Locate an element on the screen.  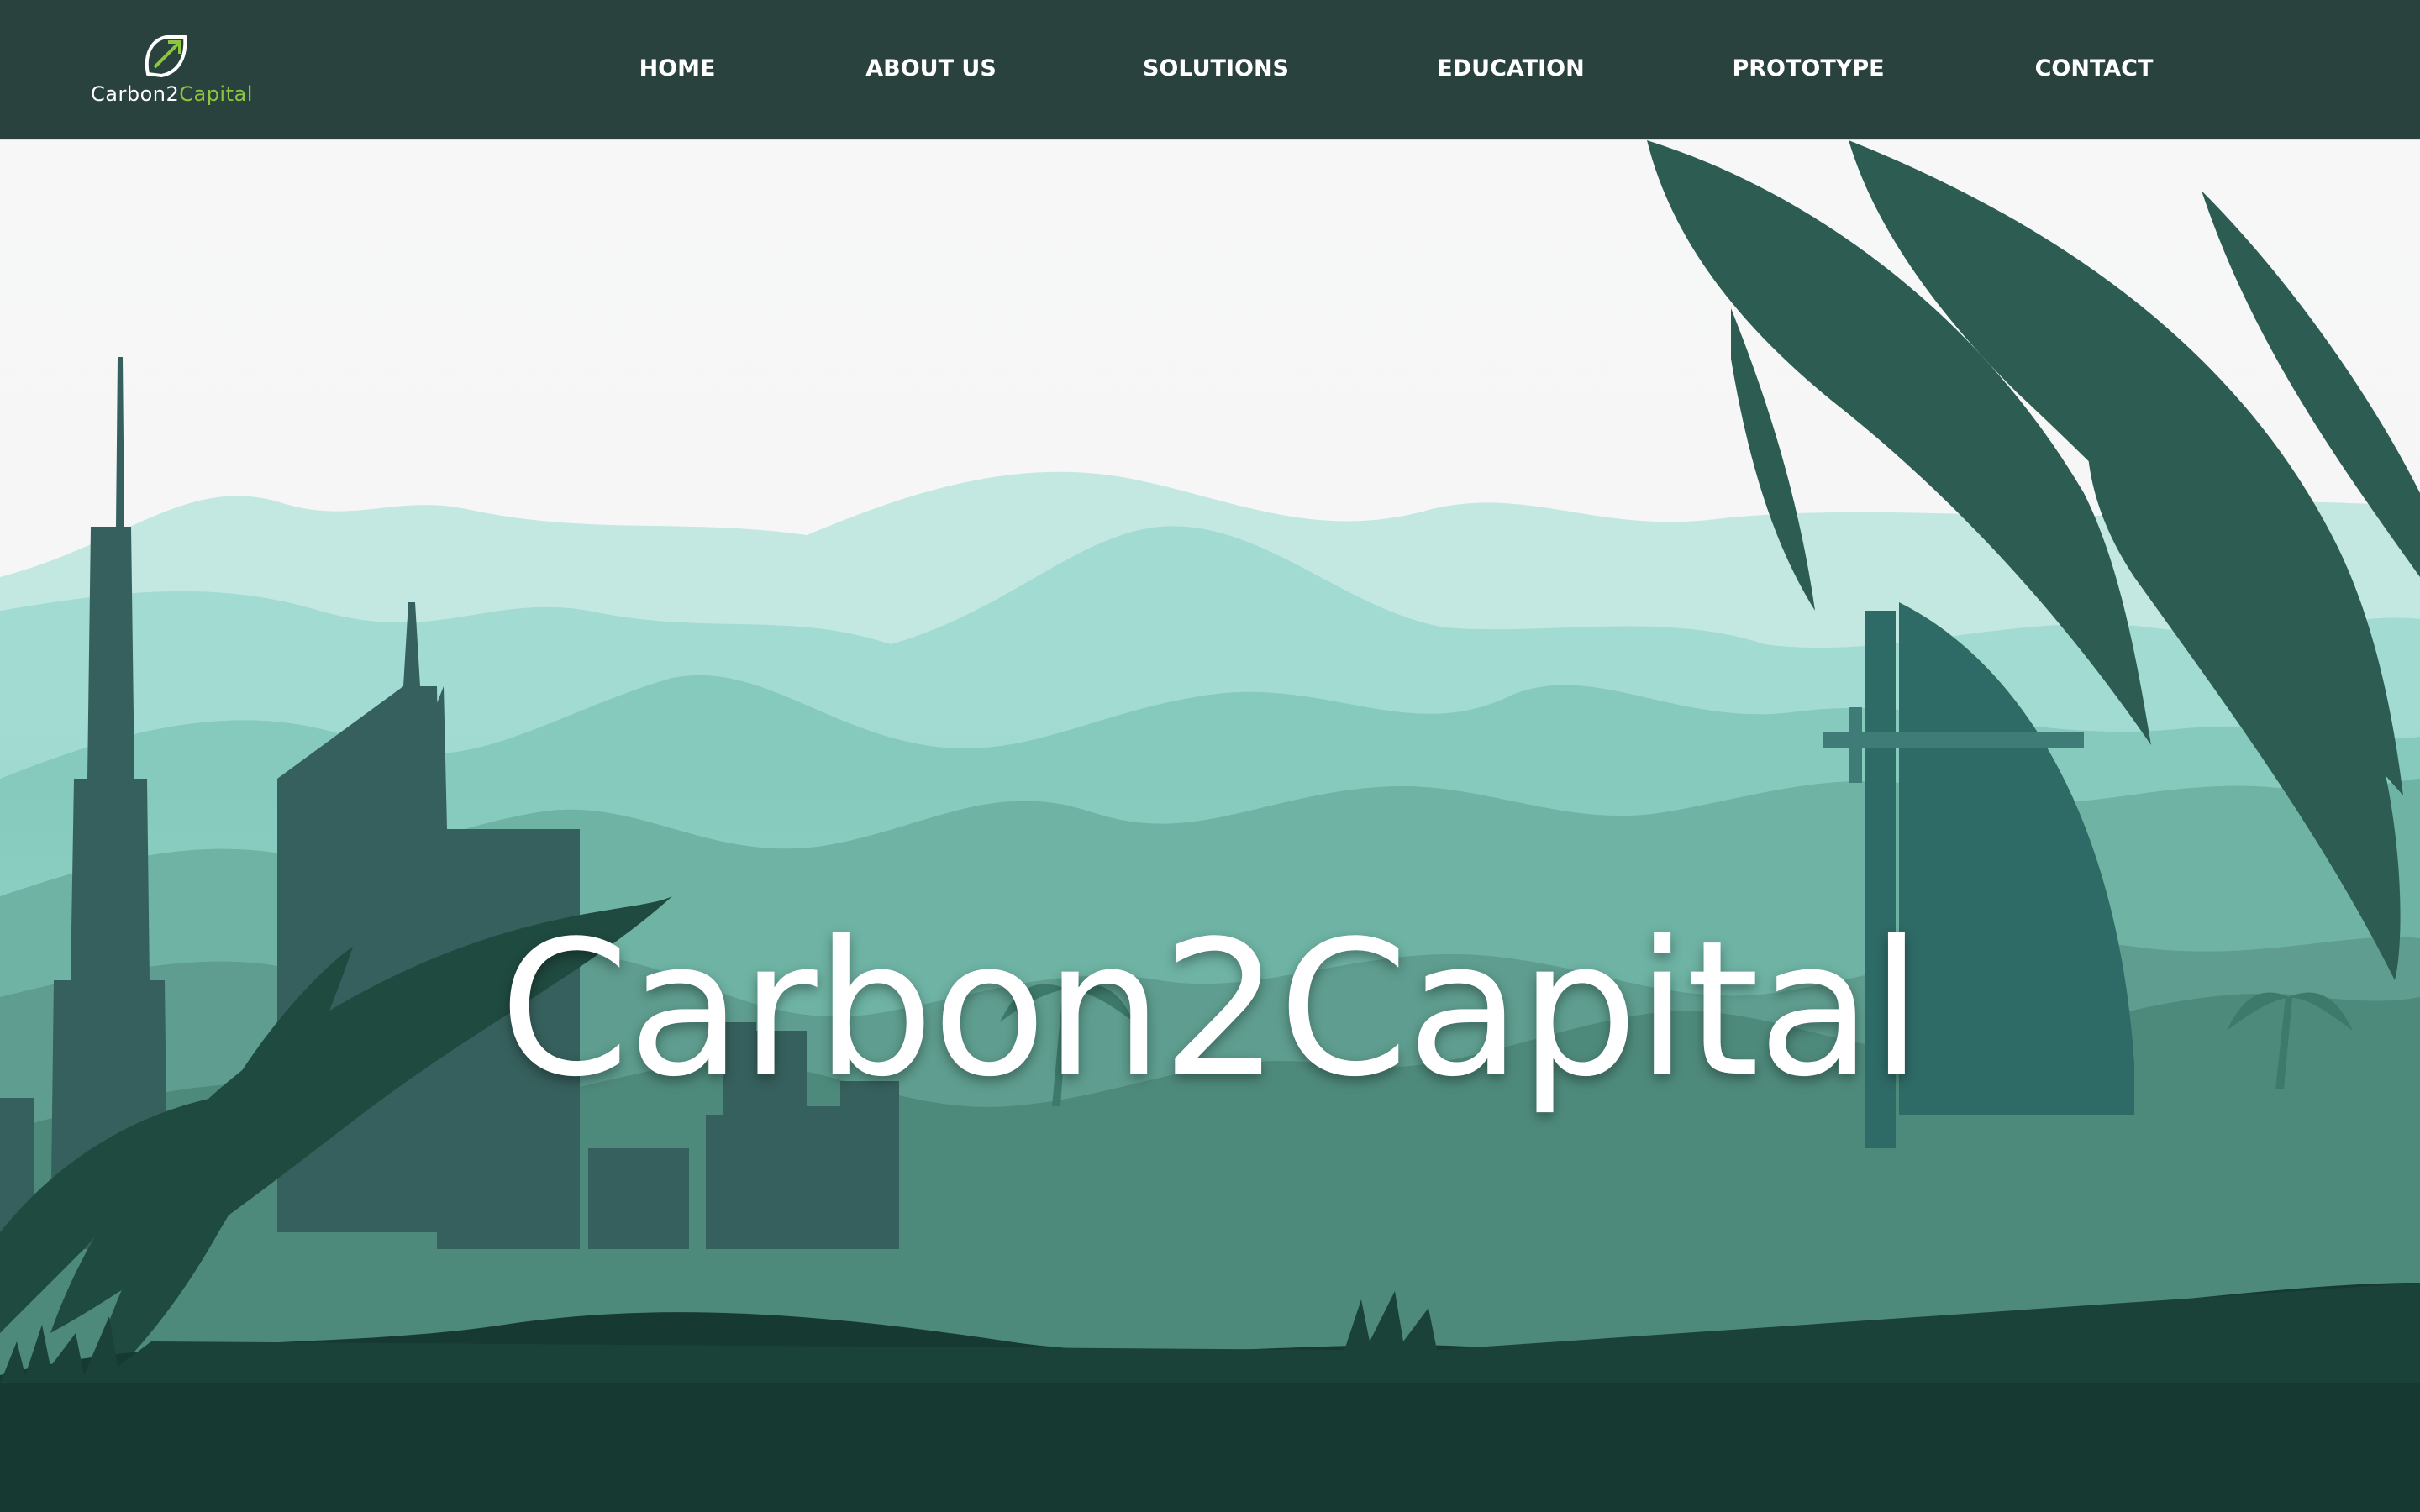
brand-name-part1: Carbon2 is located at coordinates (135, 94).